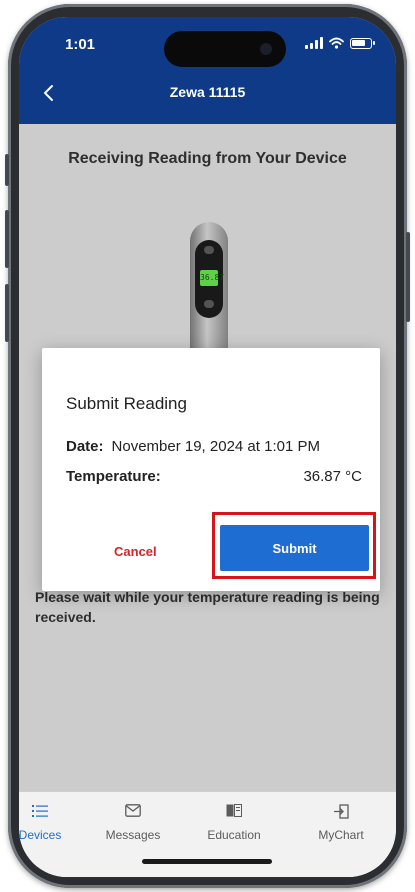 This screenshot has height=892, width=415. What do you see at coordinates (408, 277) in the screenshot?
I see `power-button` at bounding box center [408, 277].